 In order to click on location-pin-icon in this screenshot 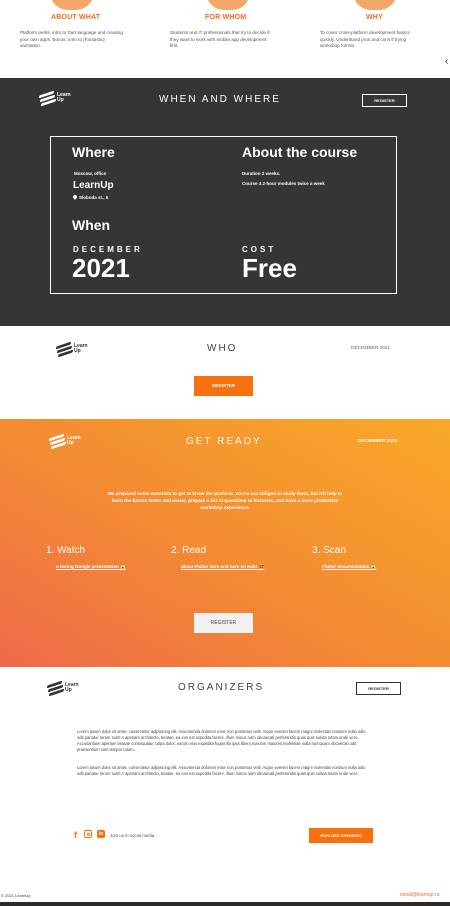, I will do `click(75, 197)`.